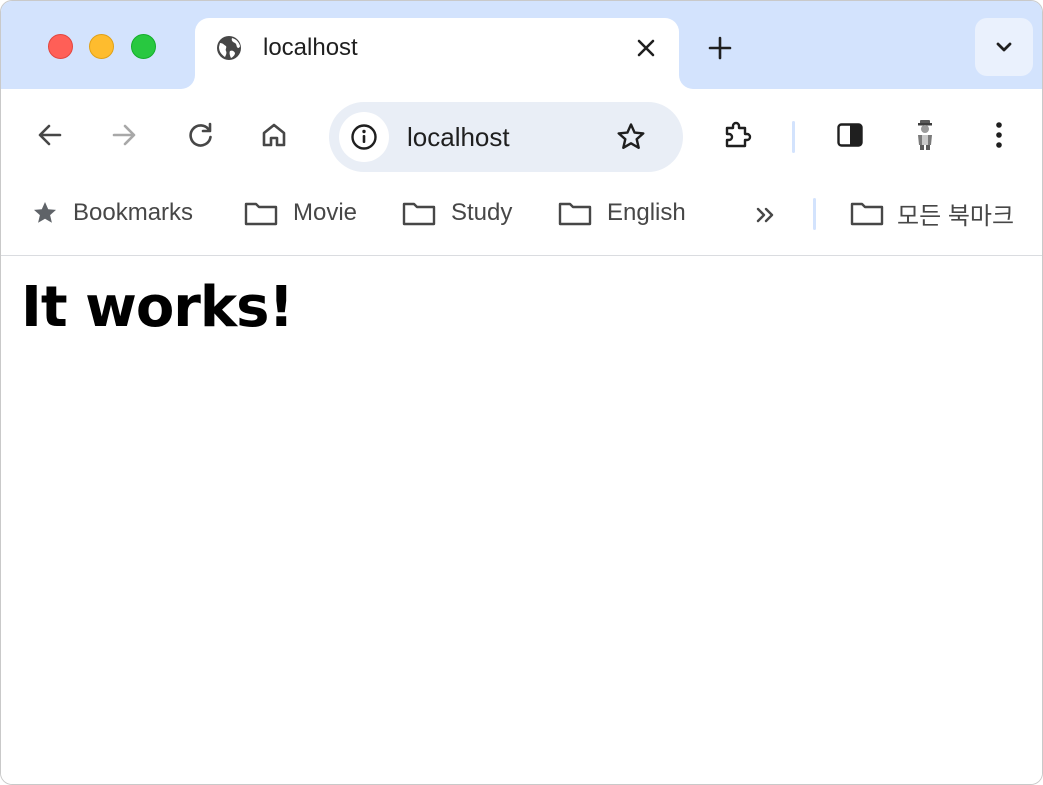  I want to click on extensions-button, so click(737, 135).